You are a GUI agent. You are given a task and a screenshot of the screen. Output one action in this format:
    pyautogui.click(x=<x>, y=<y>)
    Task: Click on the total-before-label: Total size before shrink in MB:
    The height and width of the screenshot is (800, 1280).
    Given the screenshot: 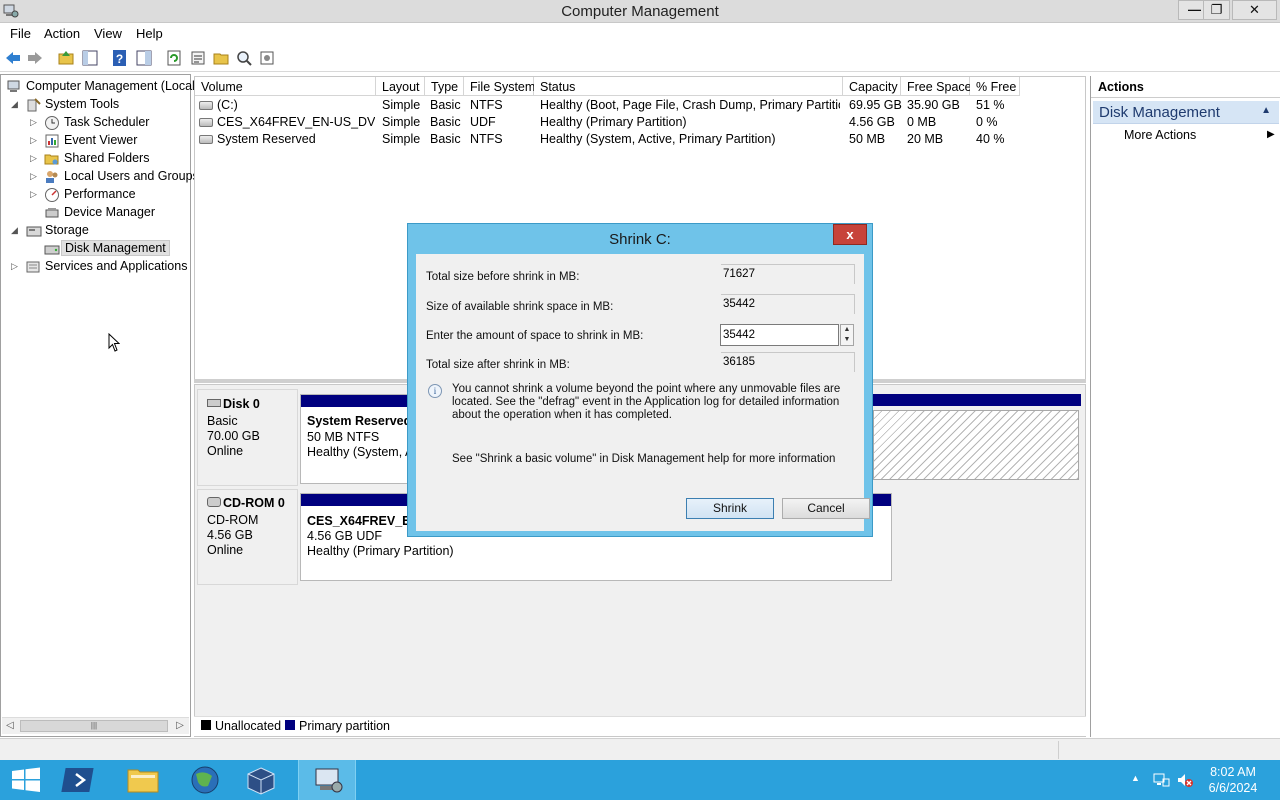 What is the action you would take?
    pyautogui.click(x=503, y=277)
    